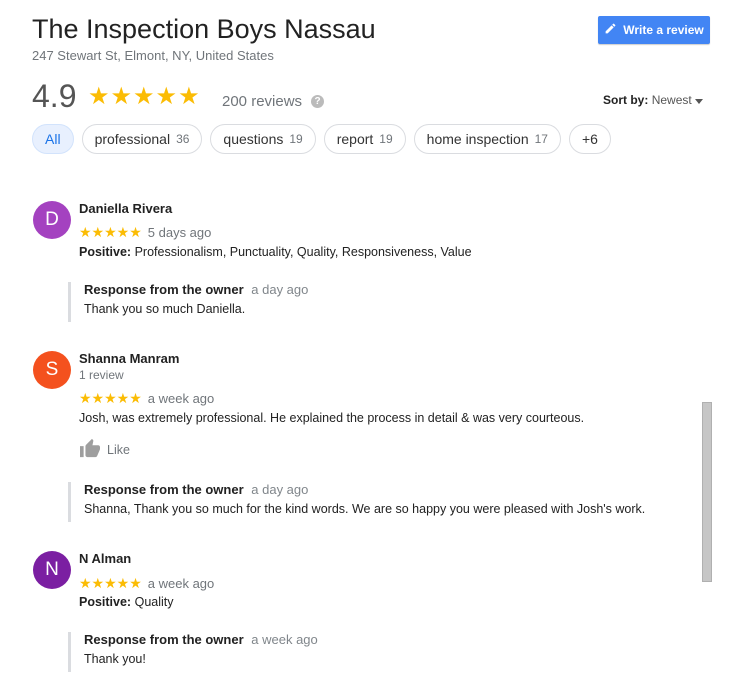 The image size is (738, 687). I want to click on pencil-icon, so click(610, 30).